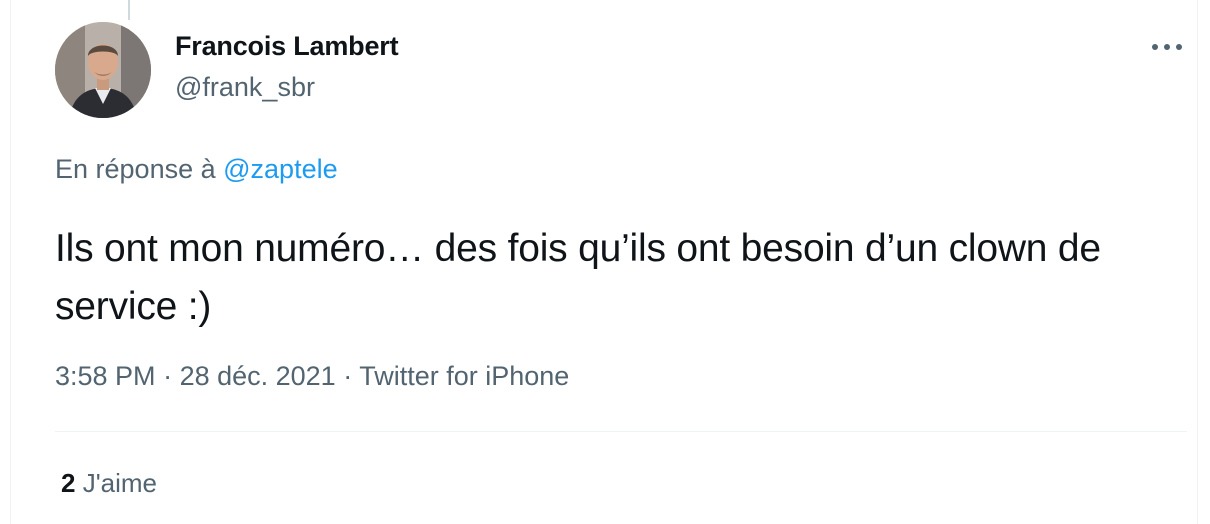 The height and width of the screenshot is (524, 1210). Describe the element at coordinates (139, 169) in the screenshot. I see `reply-prefix: En réponse à` at that location.